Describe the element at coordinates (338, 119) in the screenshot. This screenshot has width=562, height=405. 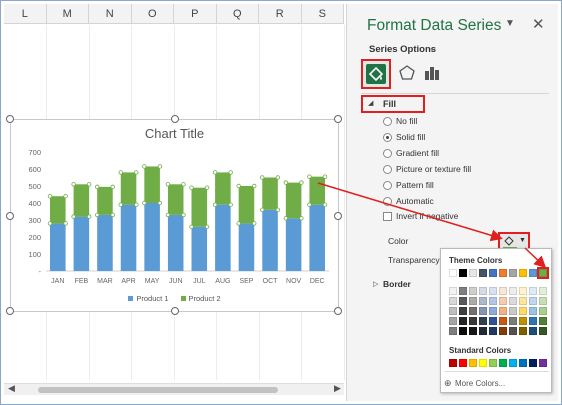
I see `resize-handle-tr` at that location.